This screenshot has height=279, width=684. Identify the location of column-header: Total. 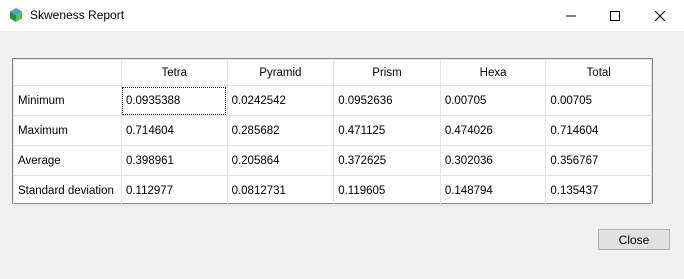
(598, 72).